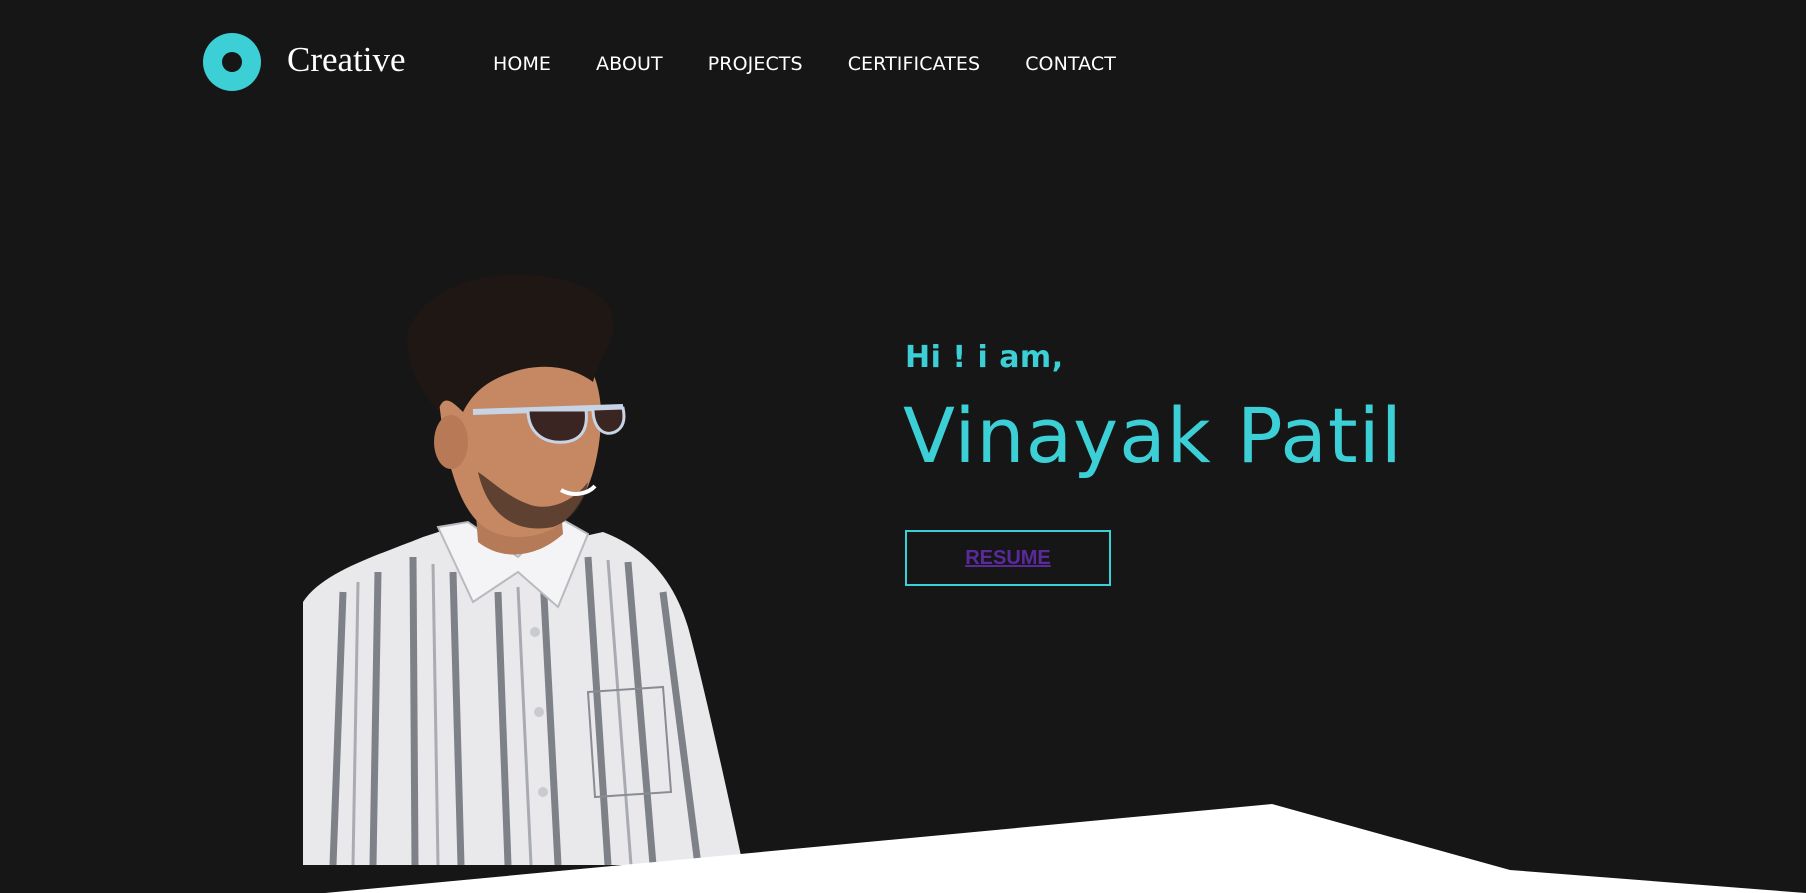 Image resolution: width=1806 pixels, height=893 pixels. I want to click on ring-logo-icon, so click(232, 62).